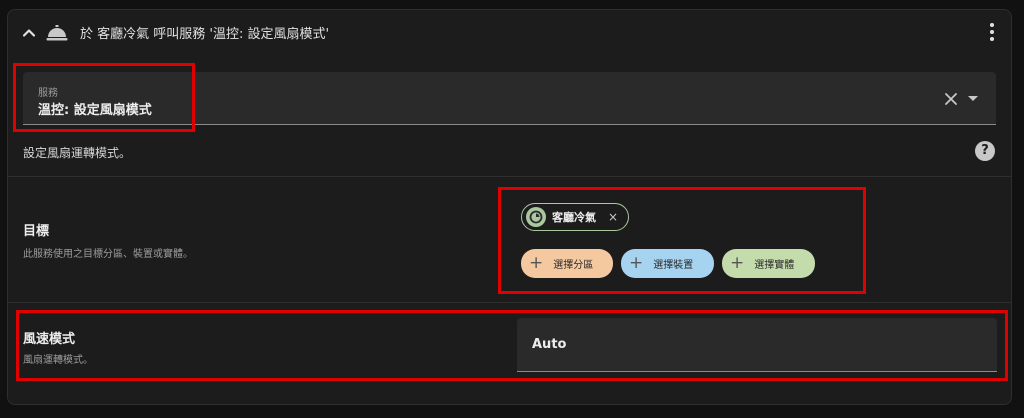 This screenshot has width=1024, height=418. I want to click on card-header: 於 客廳冷氣 呼叫服務 '溫控: 設定風扇模式', so click(509, 33).